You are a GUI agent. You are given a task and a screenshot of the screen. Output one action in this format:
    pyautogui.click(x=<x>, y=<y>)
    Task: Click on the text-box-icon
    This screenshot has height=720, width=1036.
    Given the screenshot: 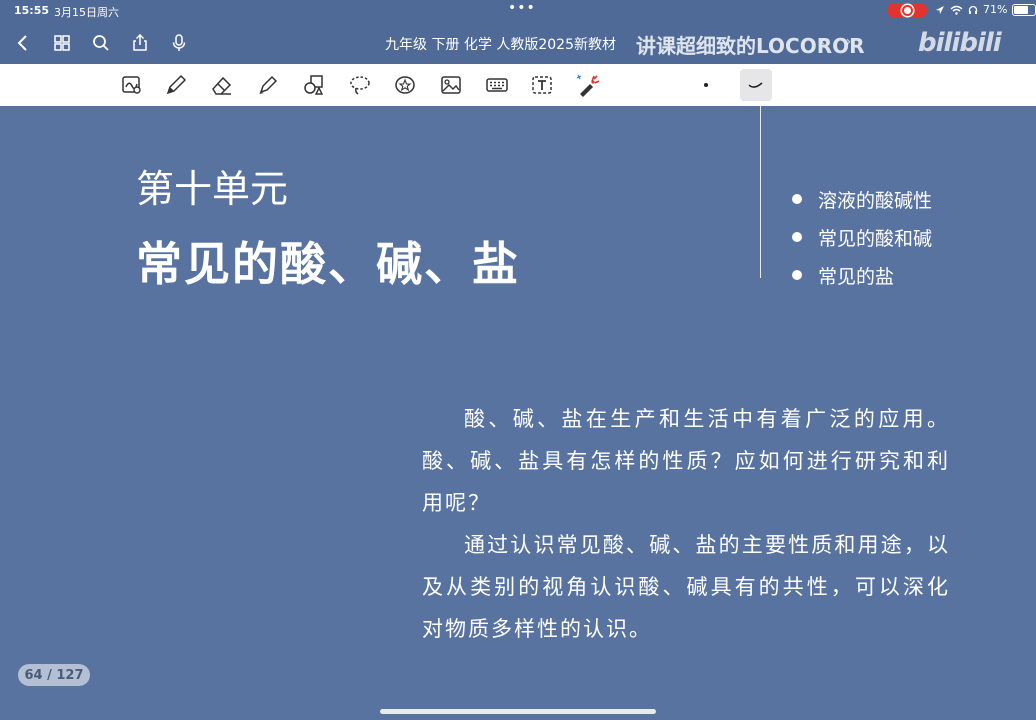 What is the action you would take?
    pyautogui.click(x=542, y=85)
    